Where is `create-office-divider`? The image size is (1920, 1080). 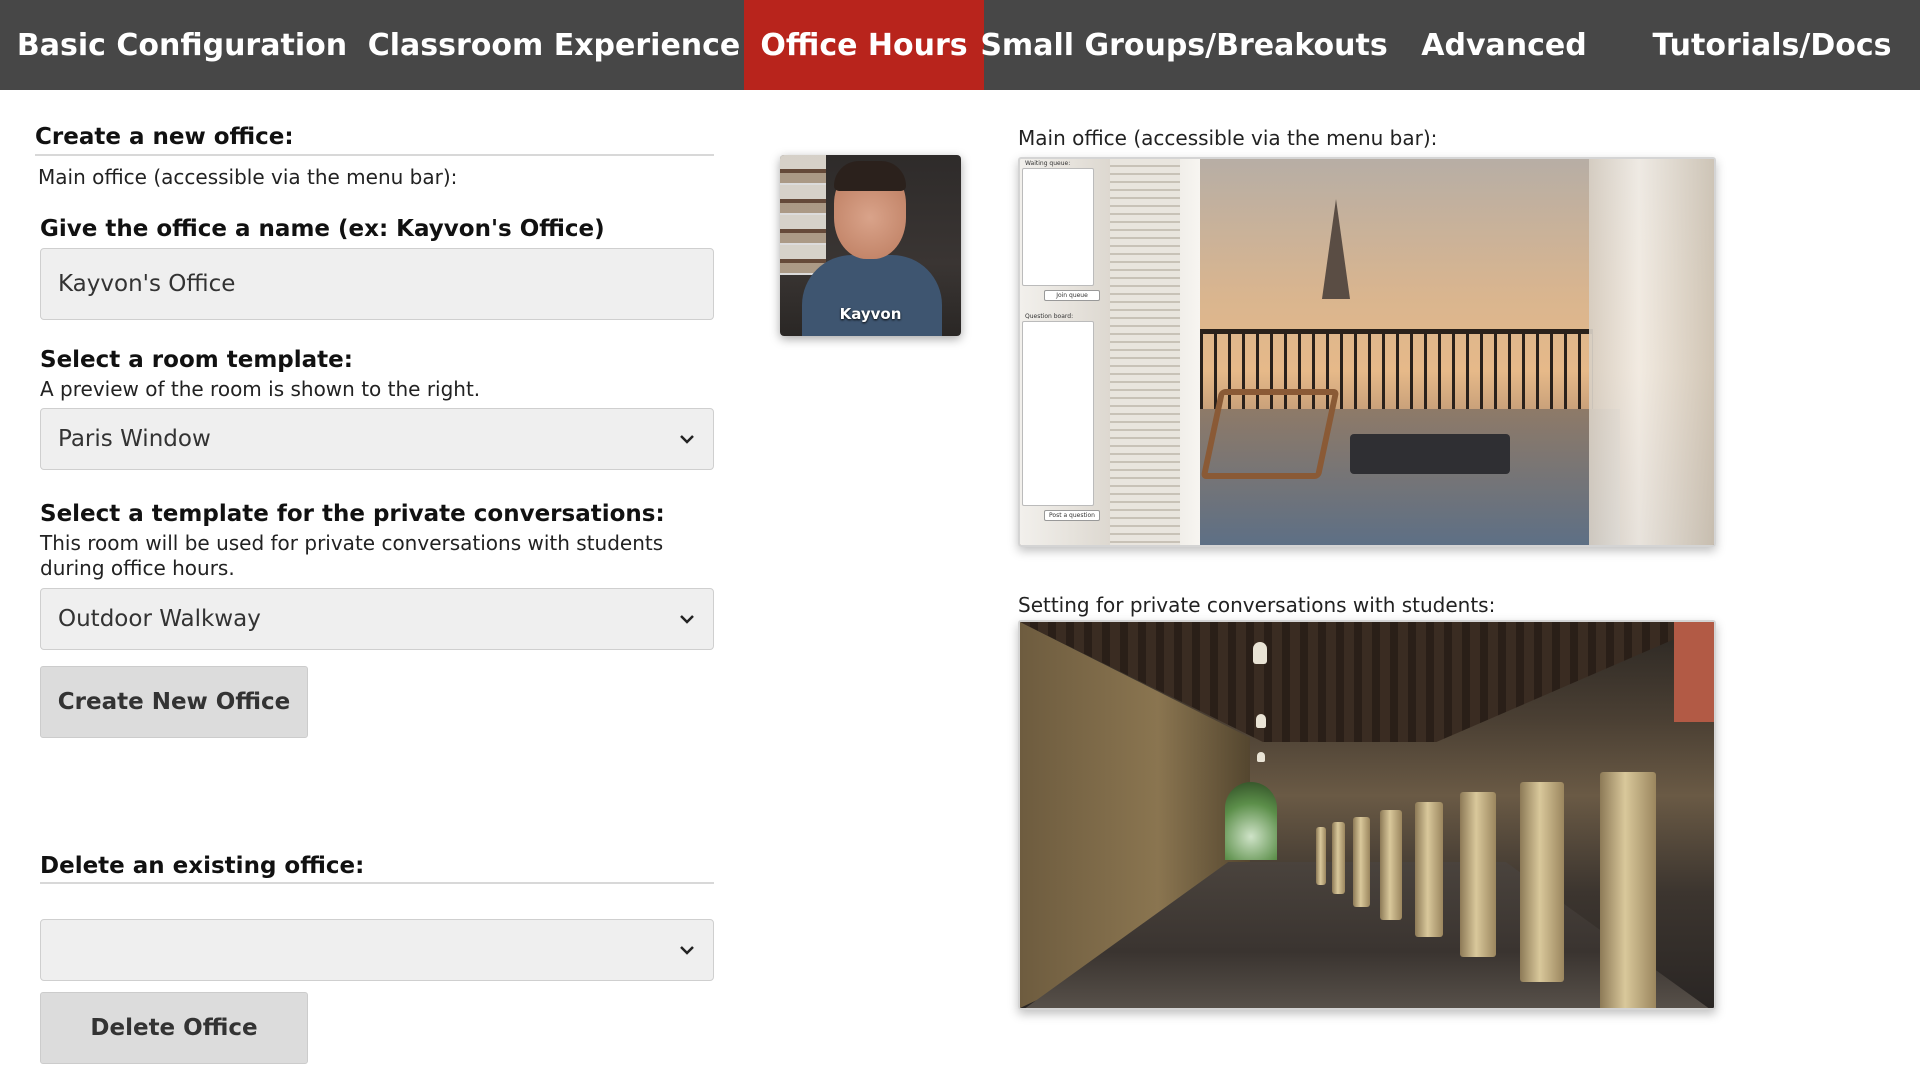 create-office-divider is located at coordinates (374, 155).